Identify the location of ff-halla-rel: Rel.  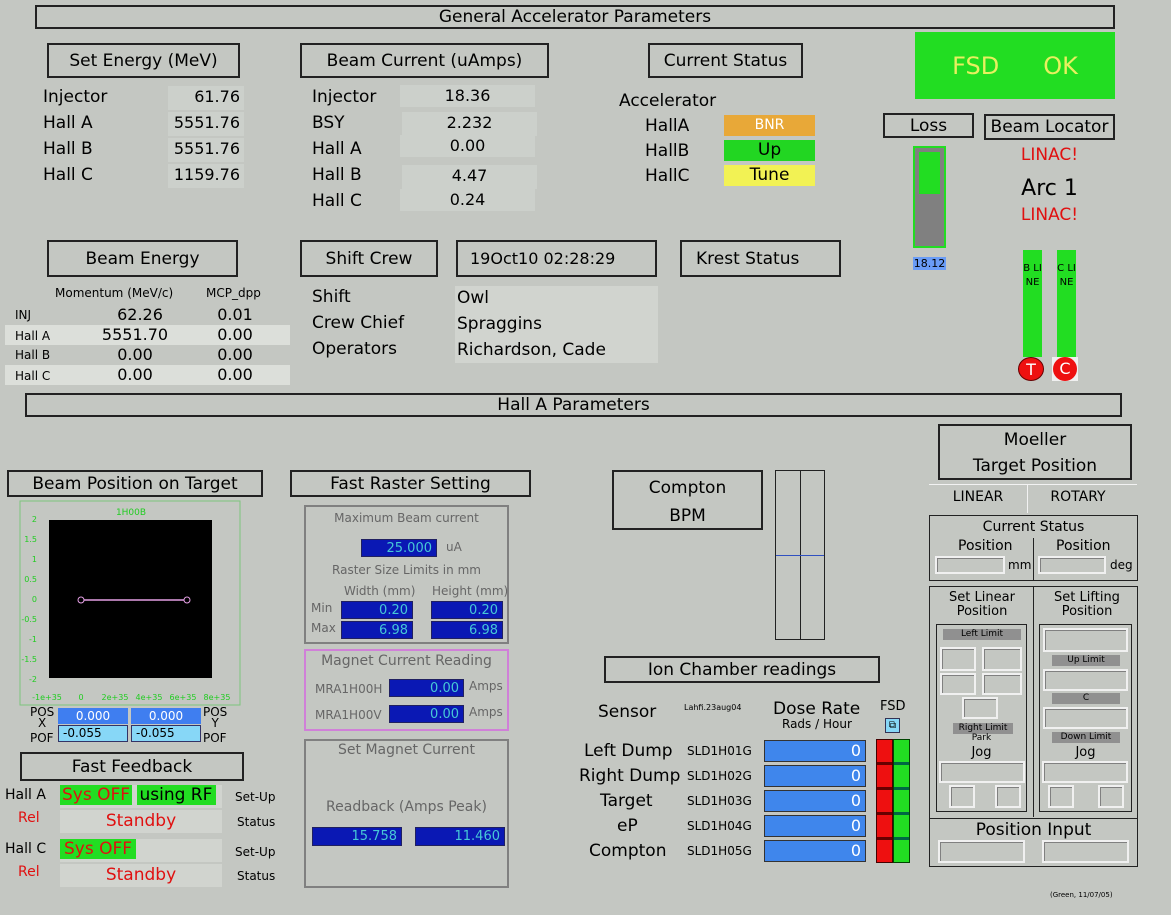
(29, 818).